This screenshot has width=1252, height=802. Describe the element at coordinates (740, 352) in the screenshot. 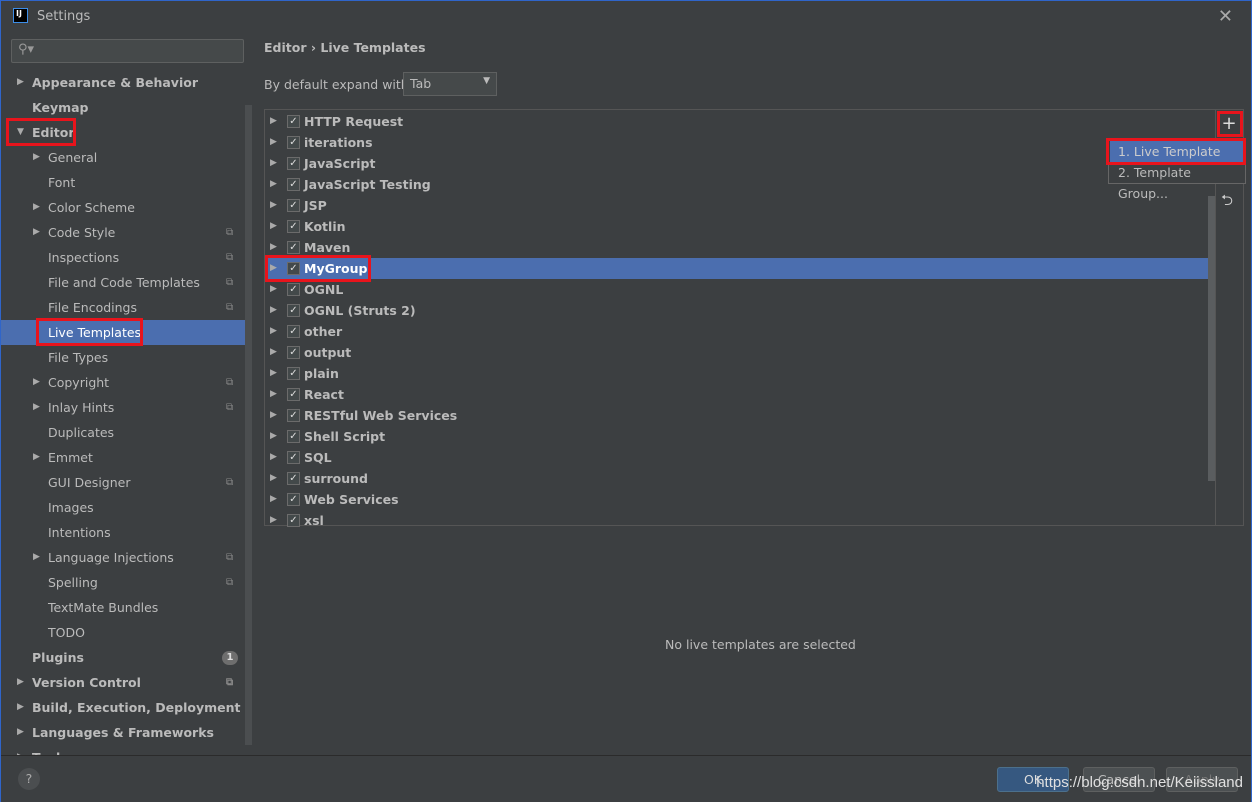

I see `template-group-row: ▶ ✓ output` at that location.